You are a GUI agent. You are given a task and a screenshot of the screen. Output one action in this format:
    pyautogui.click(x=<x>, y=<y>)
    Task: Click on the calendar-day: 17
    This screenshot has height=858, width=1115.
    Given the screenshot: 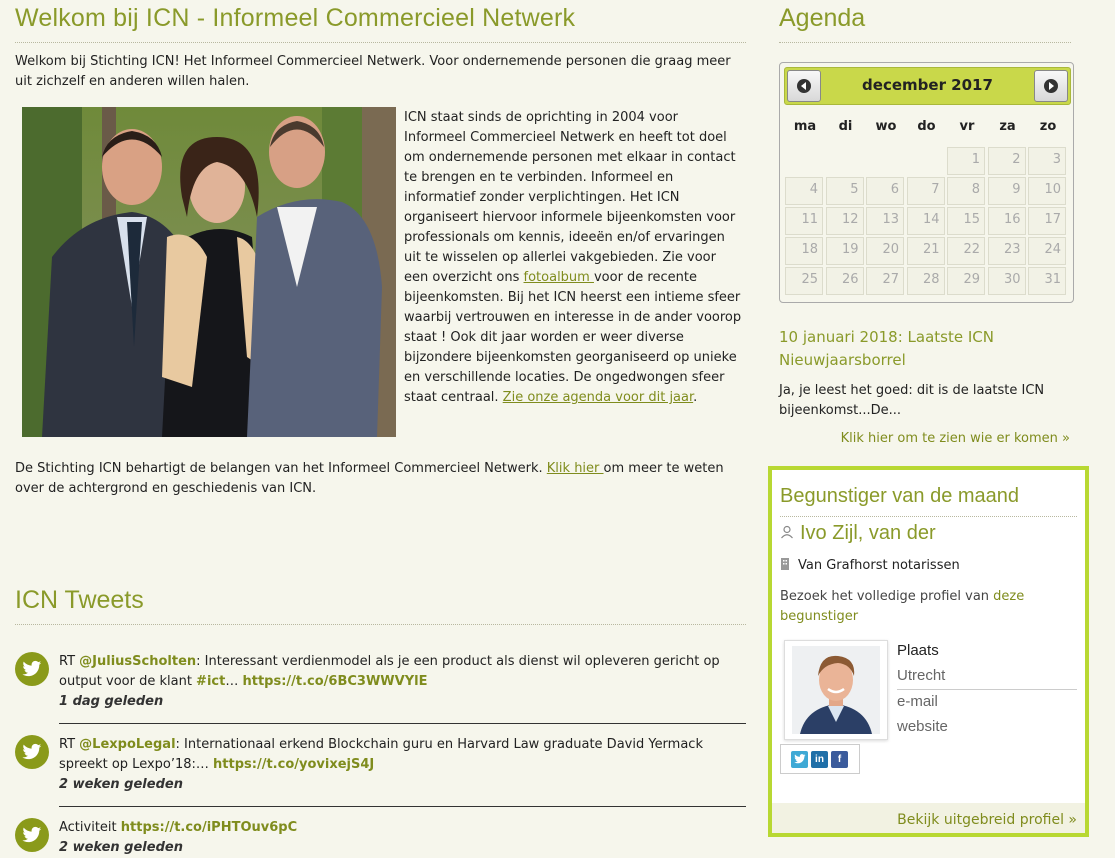 What is the action you would take?
    pyautogui.click(x=1047, y=221)
    